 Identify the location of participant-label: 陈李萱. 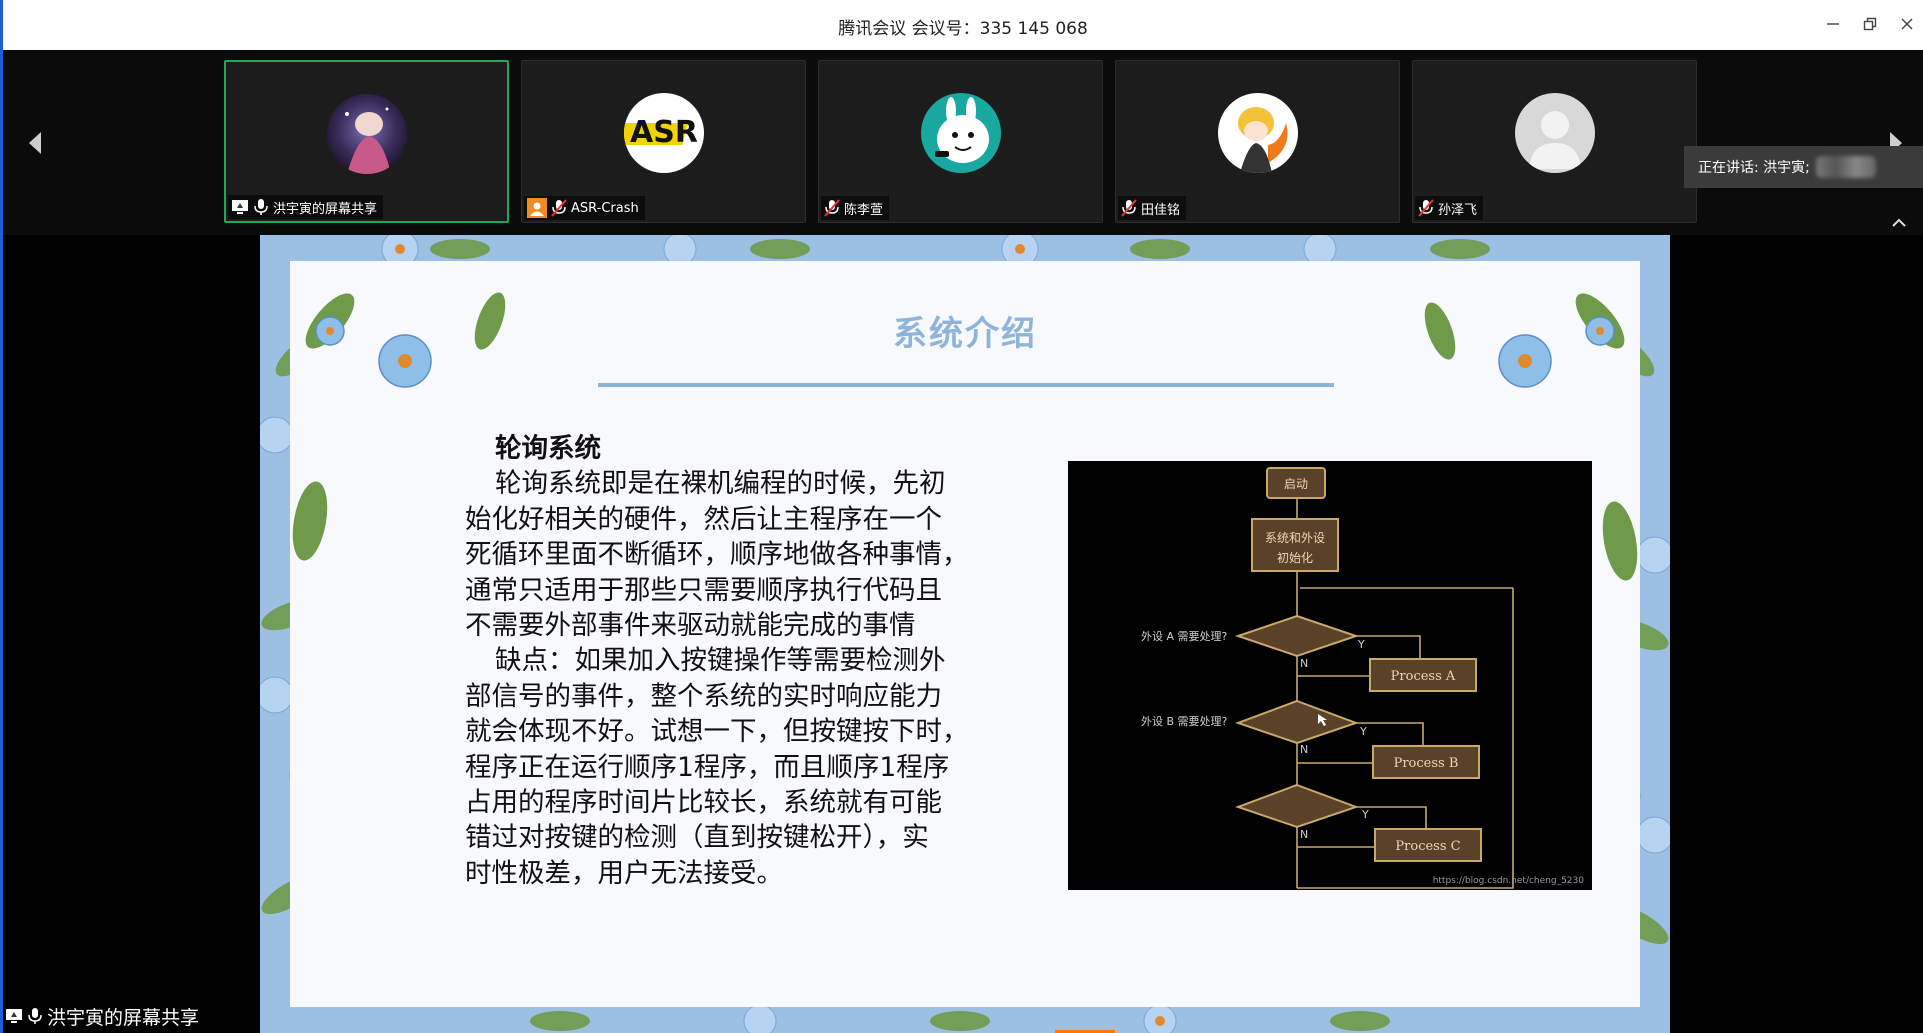
(855, 208).